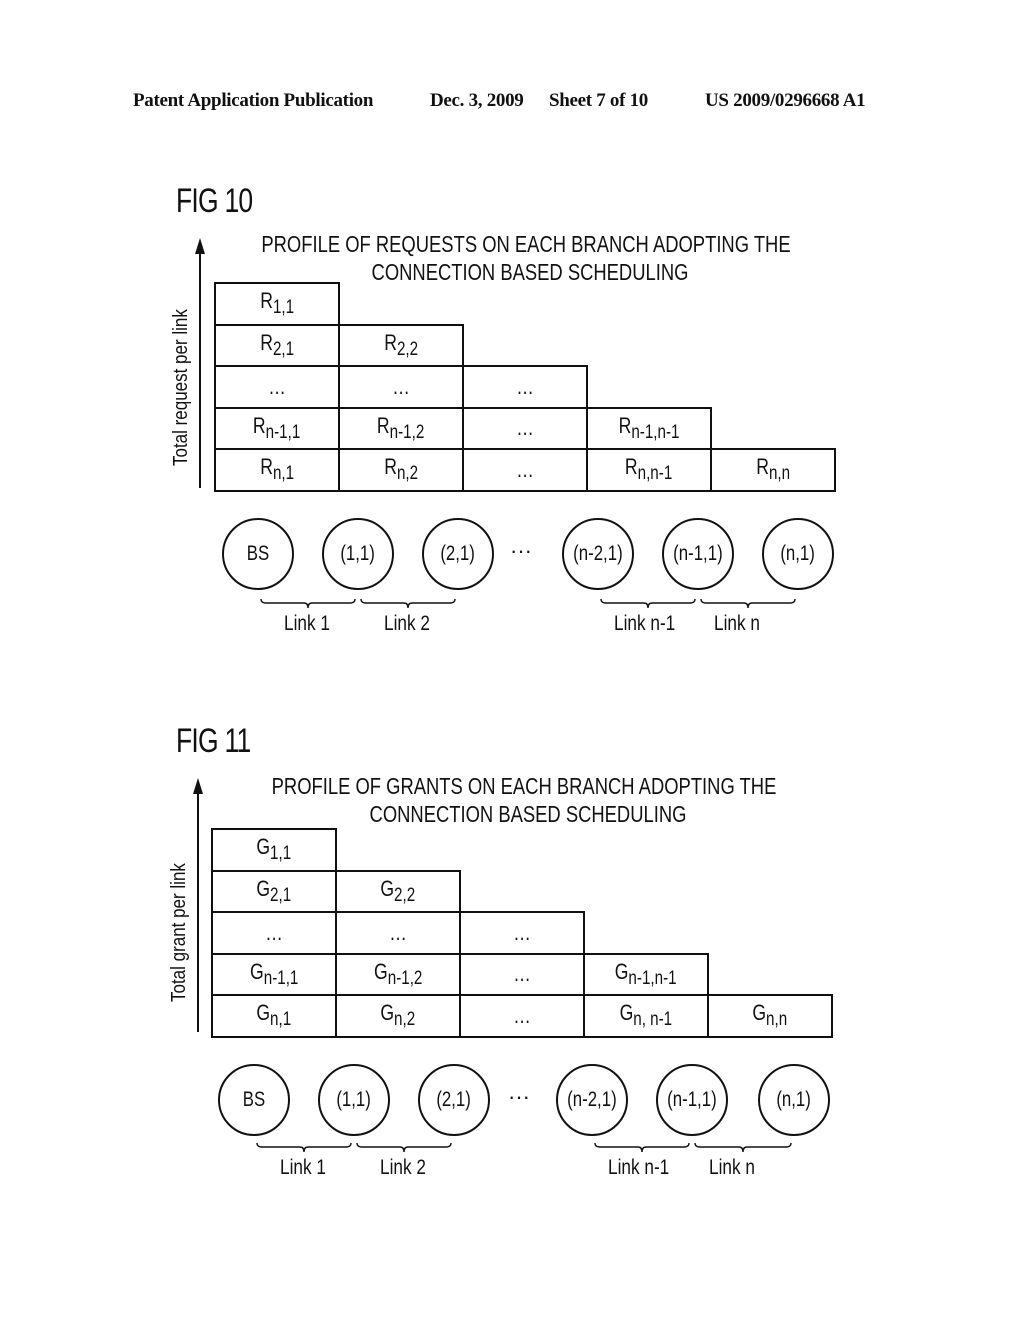 Image resolution: width=1024 pixels, height=1320 pixels. I want to click on cell-symbol: R2,2, so click(401, 344).